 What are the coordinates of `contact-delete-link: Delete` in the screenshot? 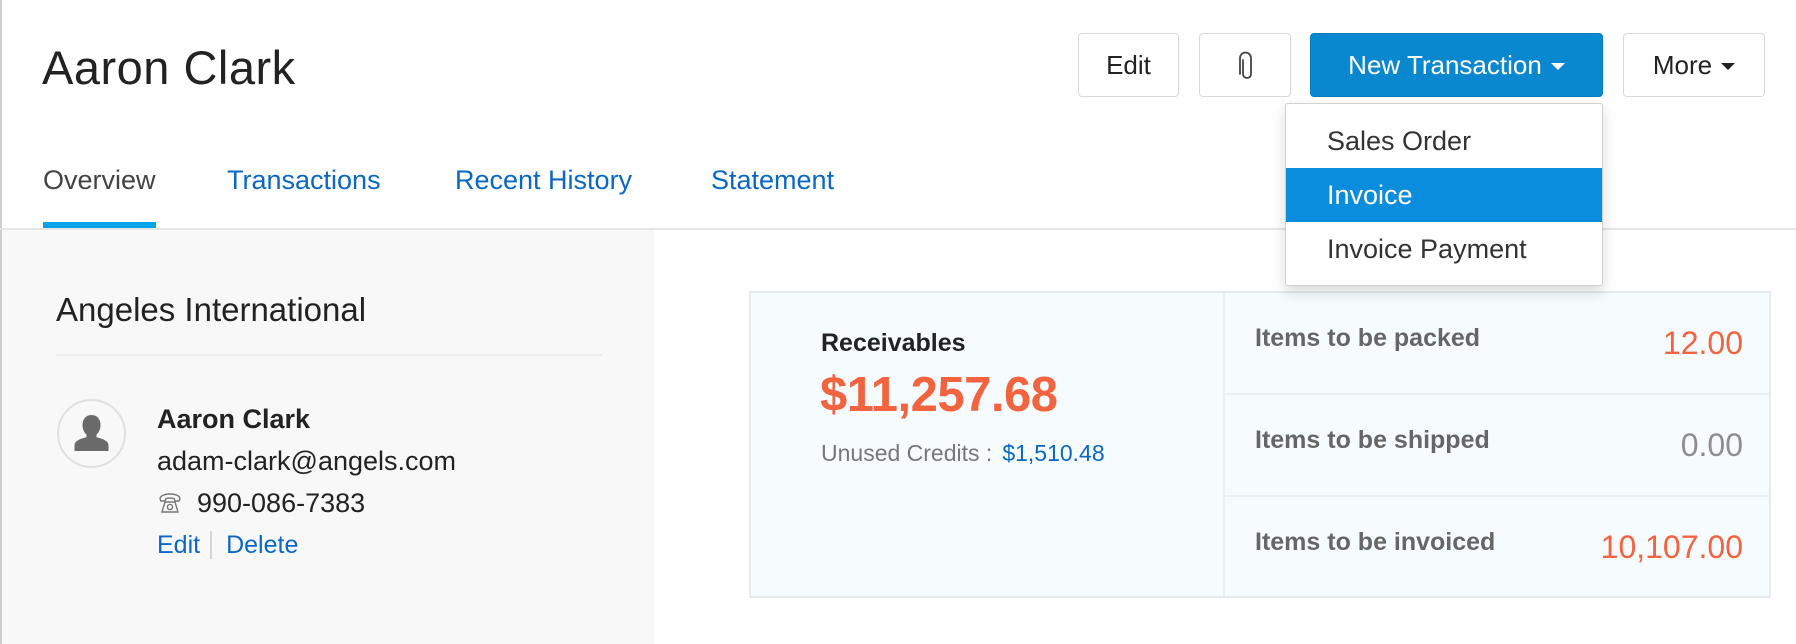 It's located at (262, 545).